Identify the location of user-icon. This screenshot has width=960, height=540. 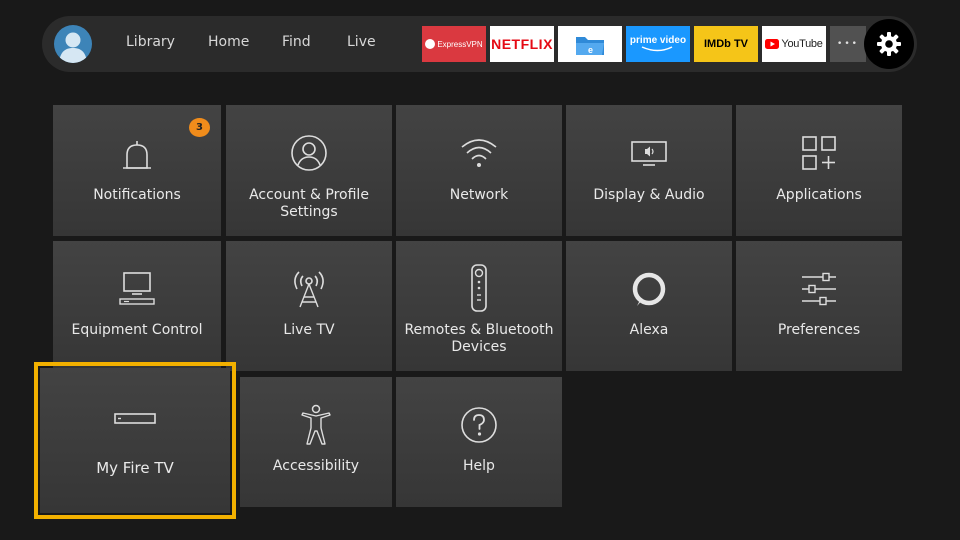
(309, 153).